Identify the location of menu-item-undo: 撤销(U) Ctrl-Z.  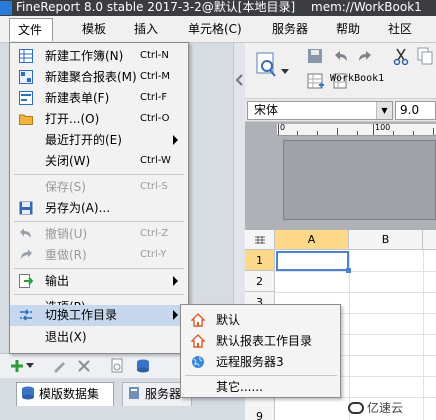
(99, 234).